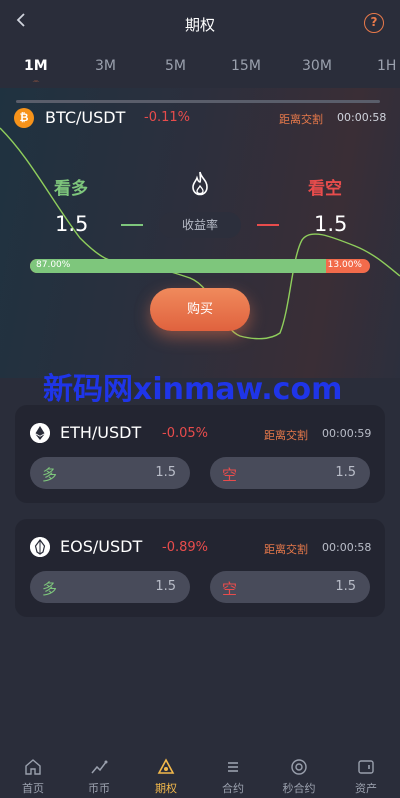 This screenshot has width=400, height=798. What do you see at coordinates (101, 546) in the screenshot?
I see `card-pair-name: EOS/USDT` at bounding box center [101, 546].